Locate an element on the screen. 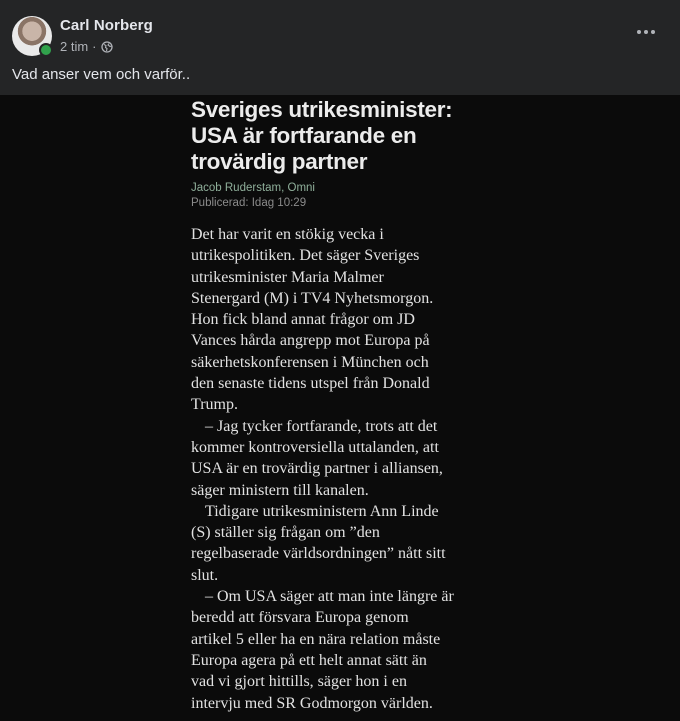  article-body-line: Trump. is located at coordinates (214, 405).